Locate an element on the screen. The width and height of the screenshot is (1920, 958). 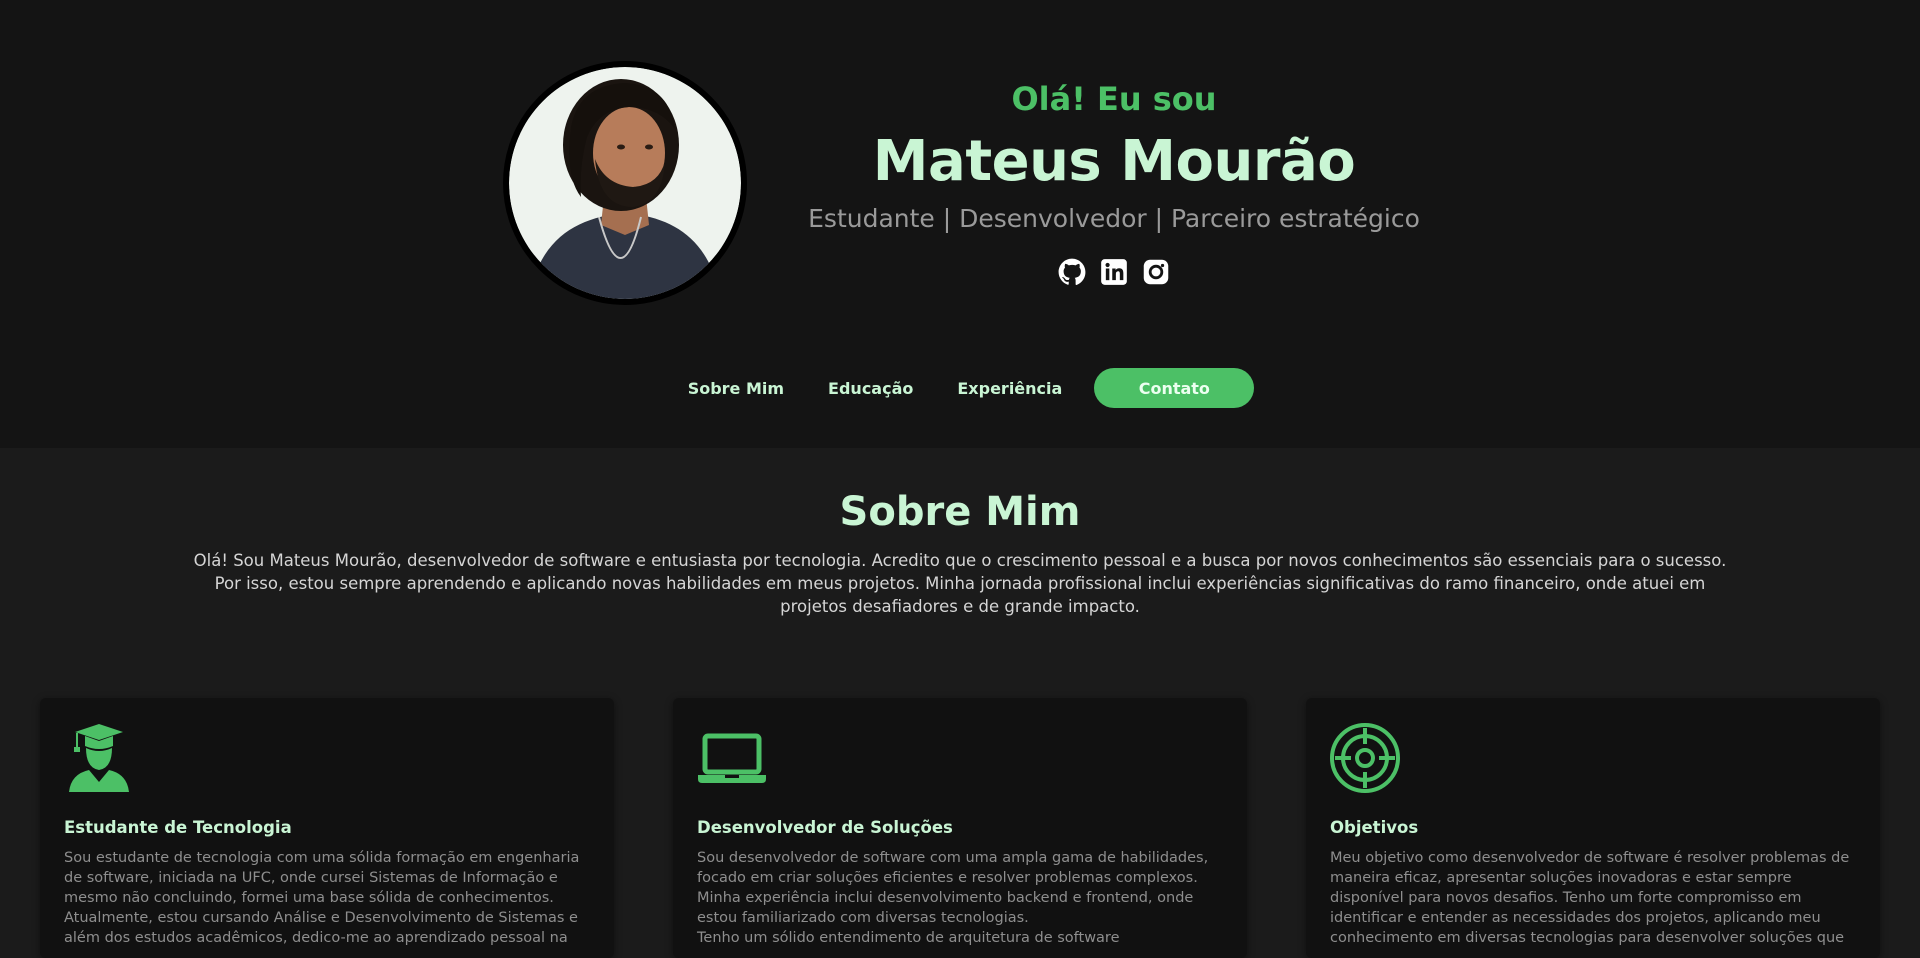
profile-photo is located at coordinates (625, 183).